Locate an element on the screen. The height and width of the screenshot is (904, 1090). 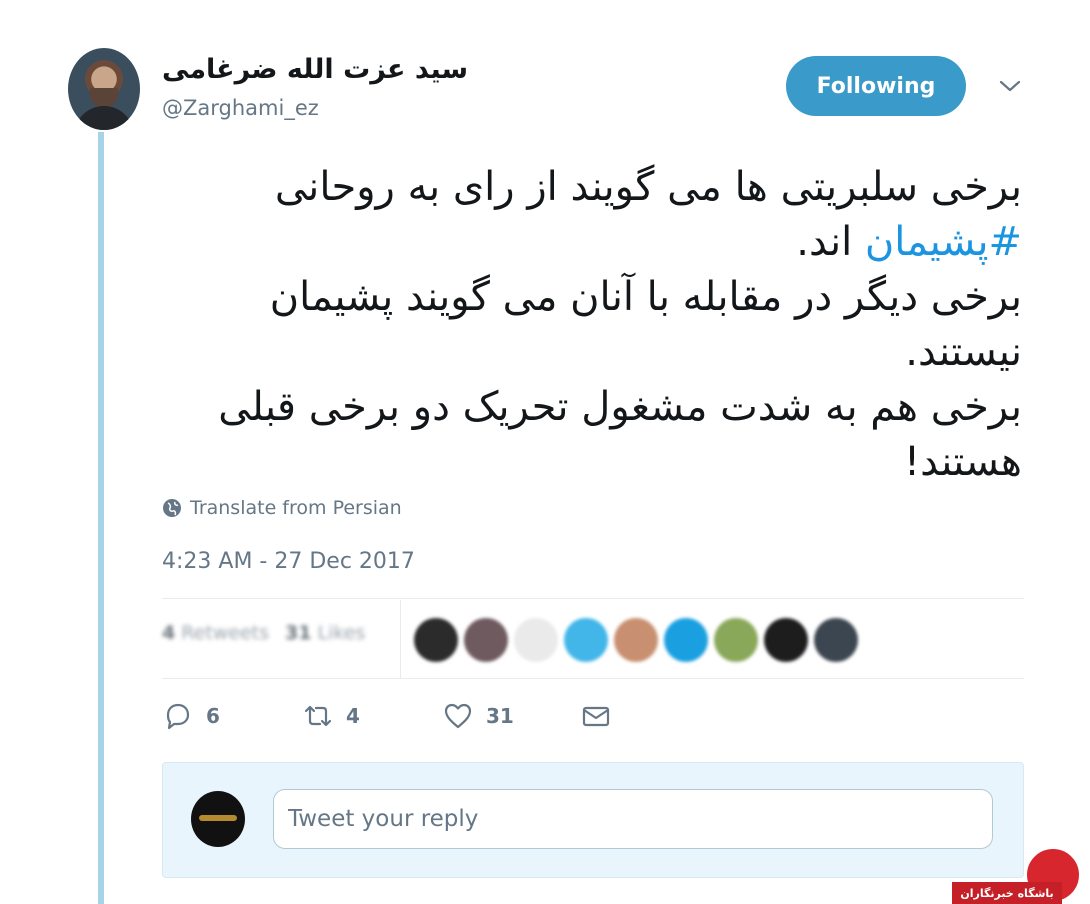
retweets-stat: 4 Retweets is located at coordinates (215, 633).